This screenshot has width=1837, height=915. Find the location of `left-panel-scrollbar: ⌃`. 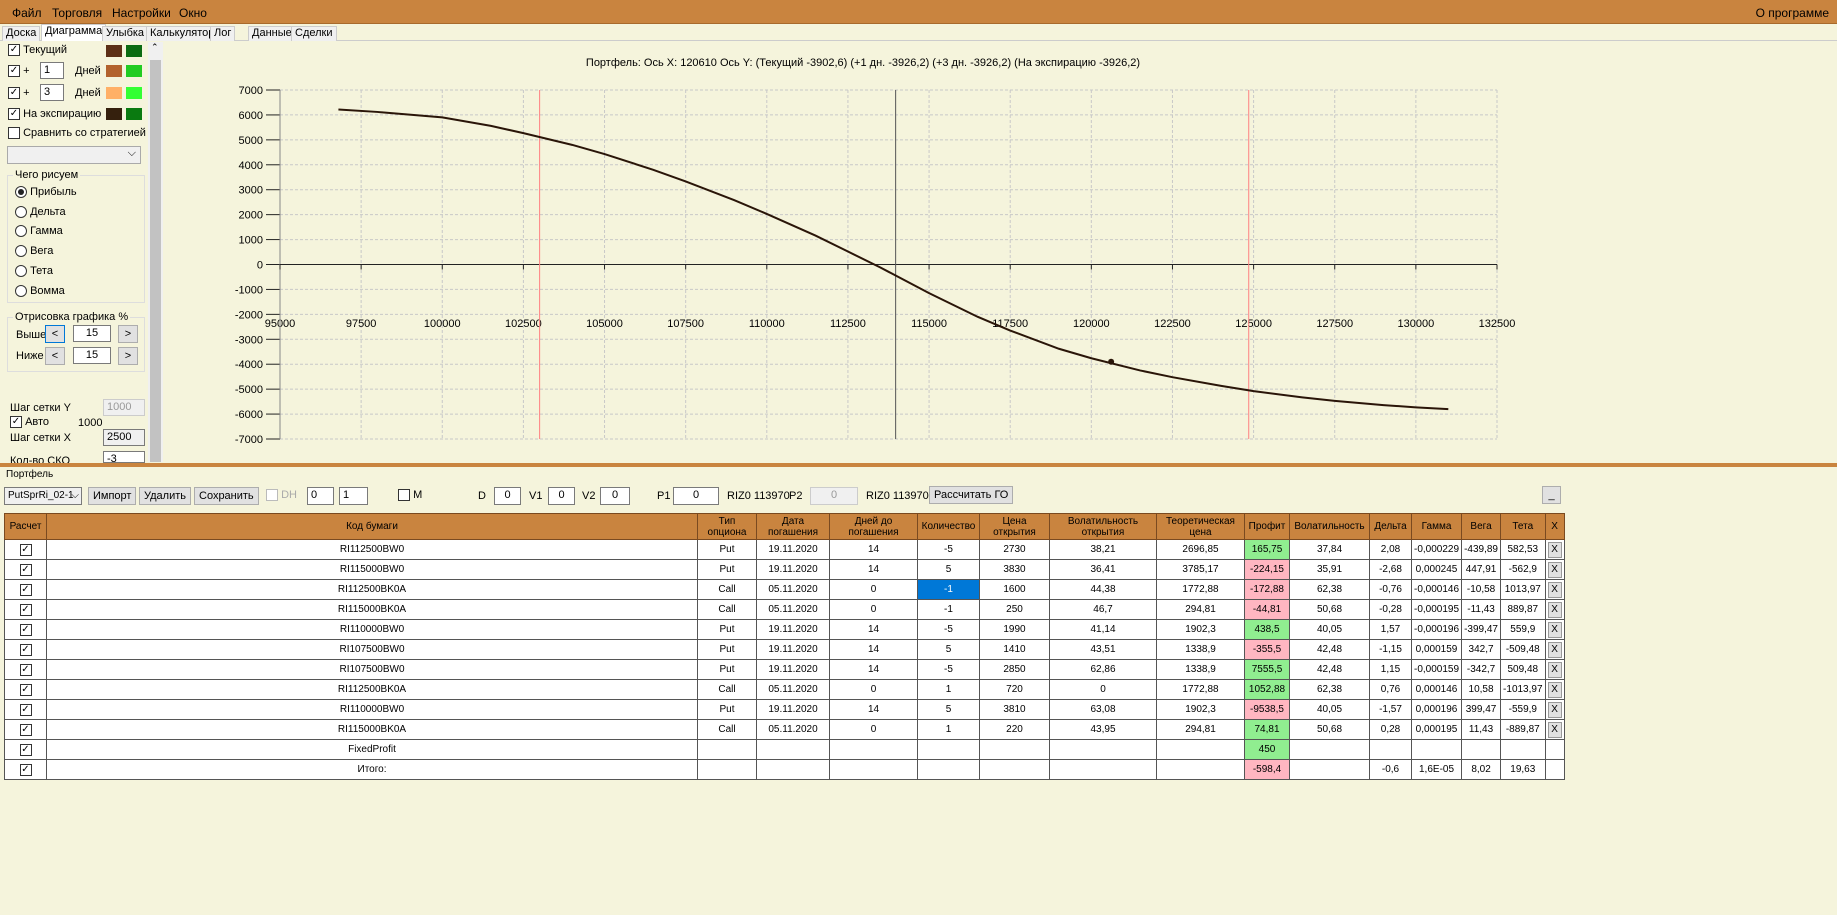

left-panel-scrollbar: ⌃ is located at coordinates (155, 252).